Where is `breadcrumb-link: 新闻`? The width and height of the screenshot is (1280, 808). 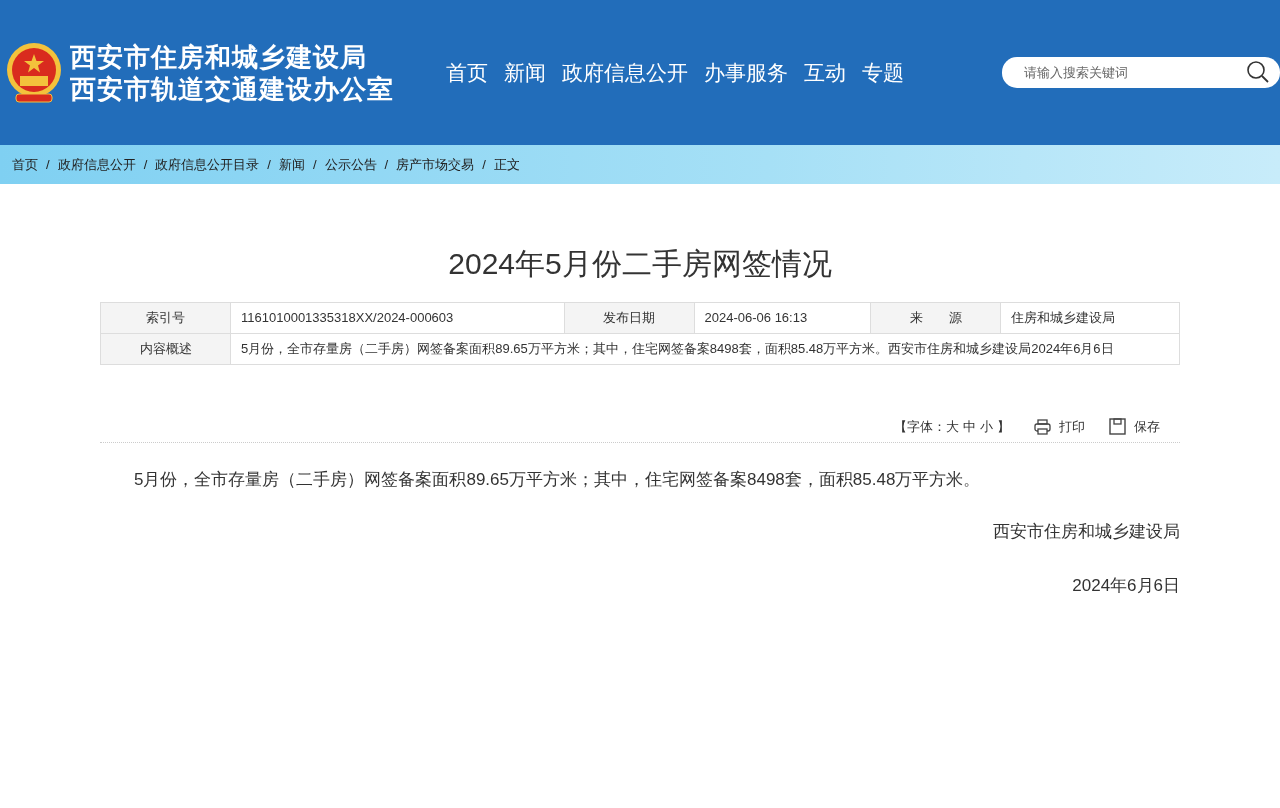 breadcrumb-link: 新闻 is located at coordinates (291, 164).